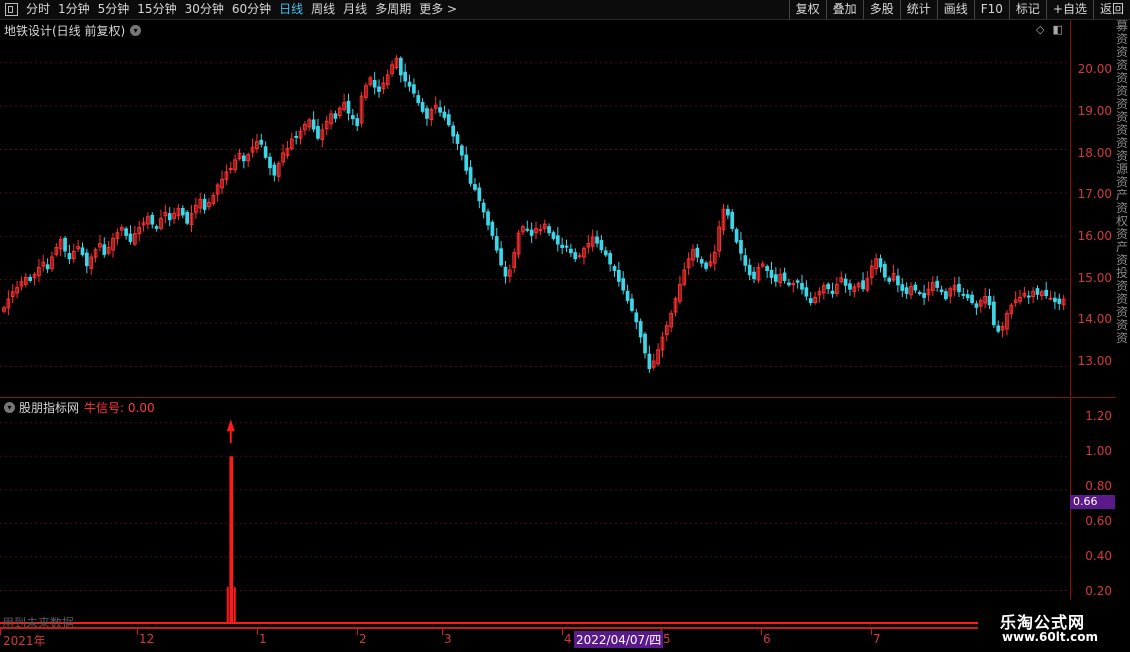 The image size is (1130, 652). I want to click on restore-rights-button: 复权, so click(807, 9).